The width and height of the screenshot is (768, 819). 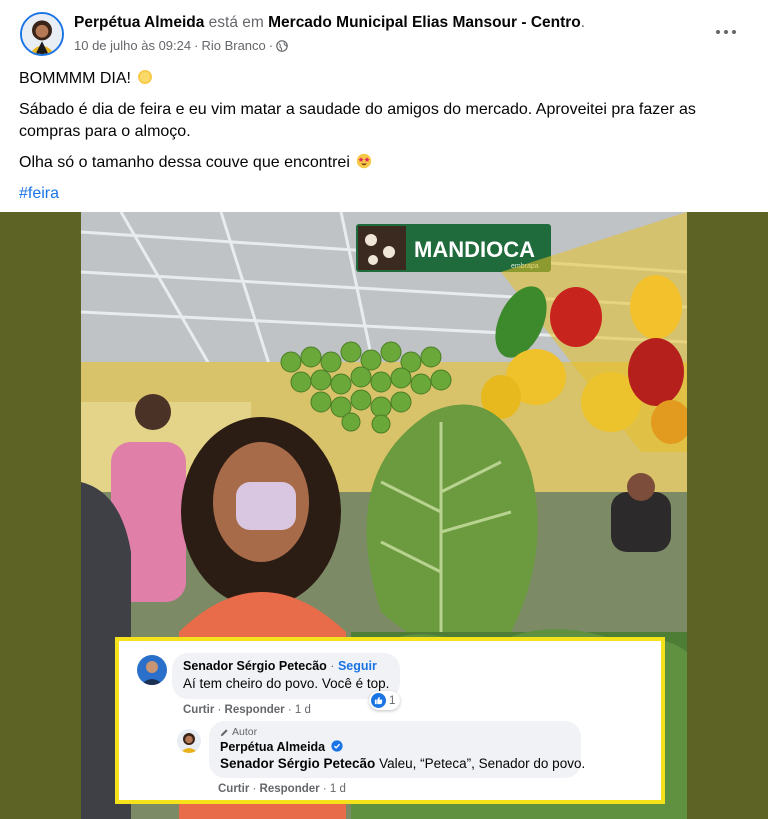 I want to click on more-options-icon, so click(x=726, y=32).